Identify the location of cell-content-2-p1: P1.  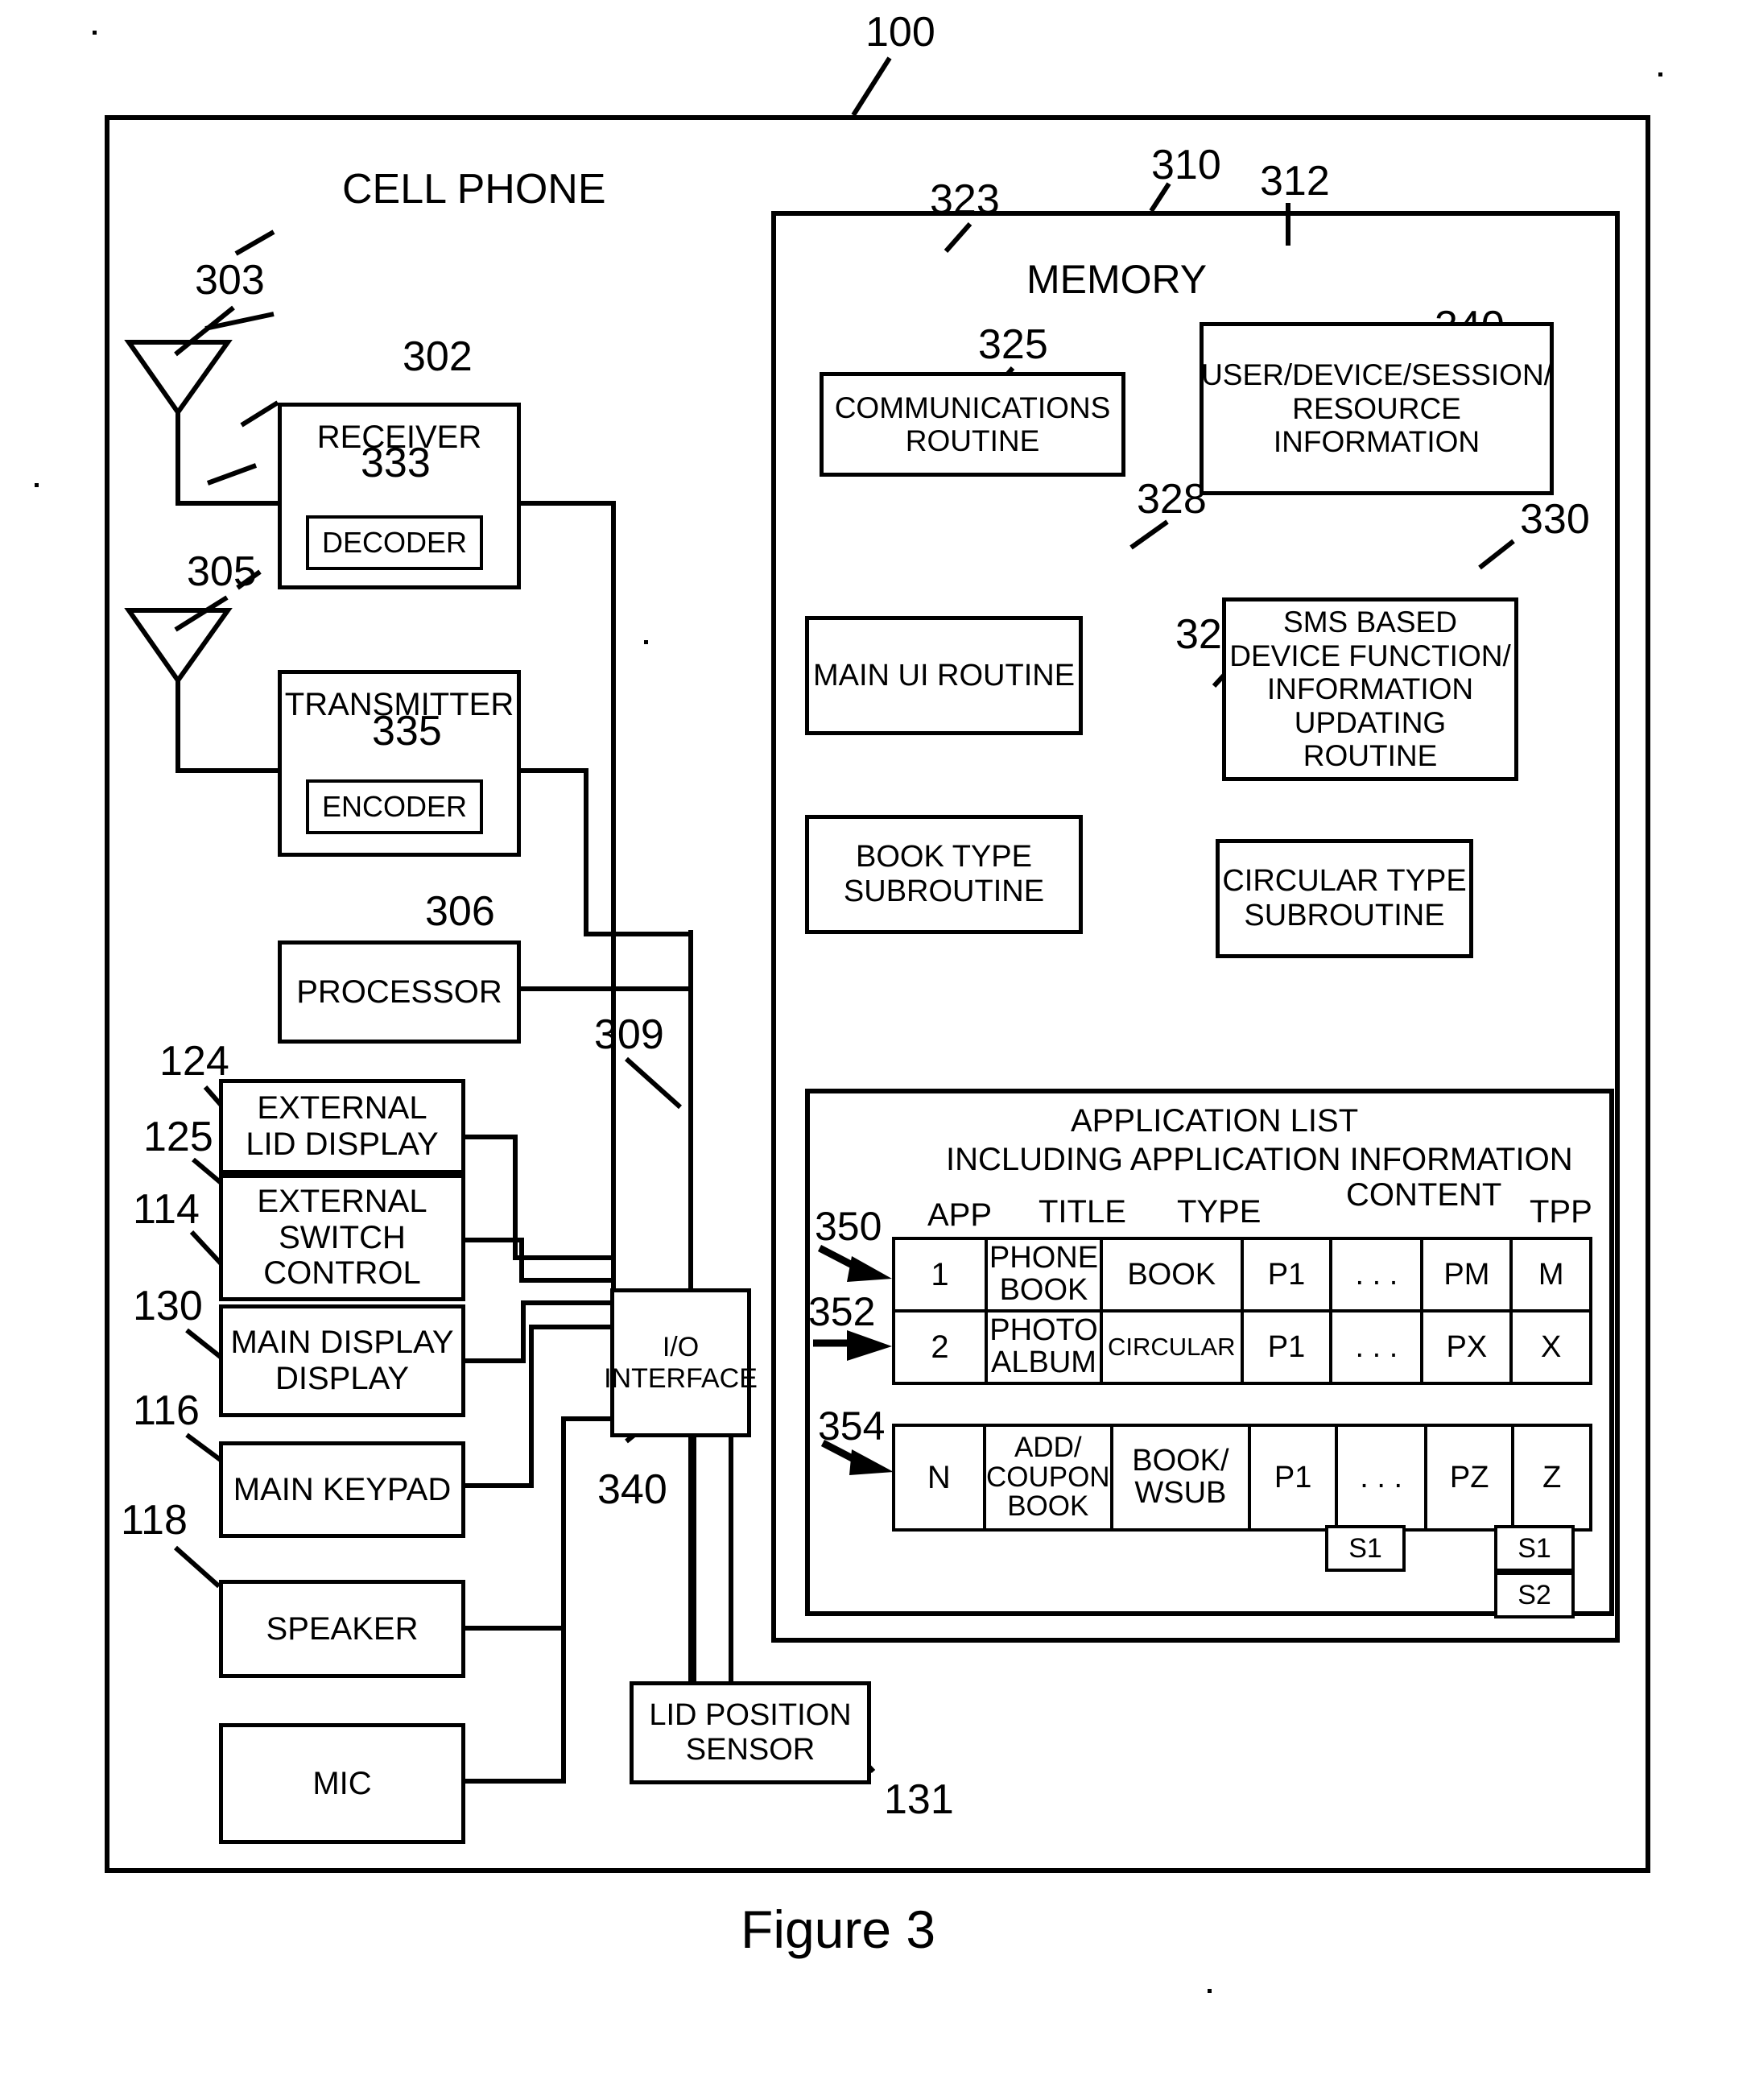
(1286, 1347).